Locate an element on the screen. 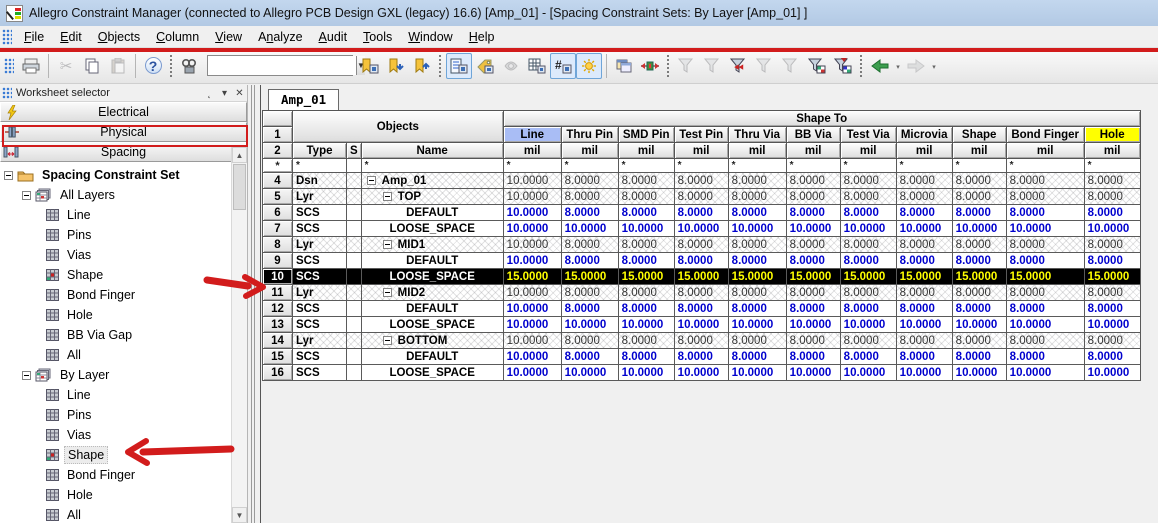 This screenshot has width=1158, height=523. name-cell-loose_space: LOOSE_SPACE is located at coordinates (432, 276).